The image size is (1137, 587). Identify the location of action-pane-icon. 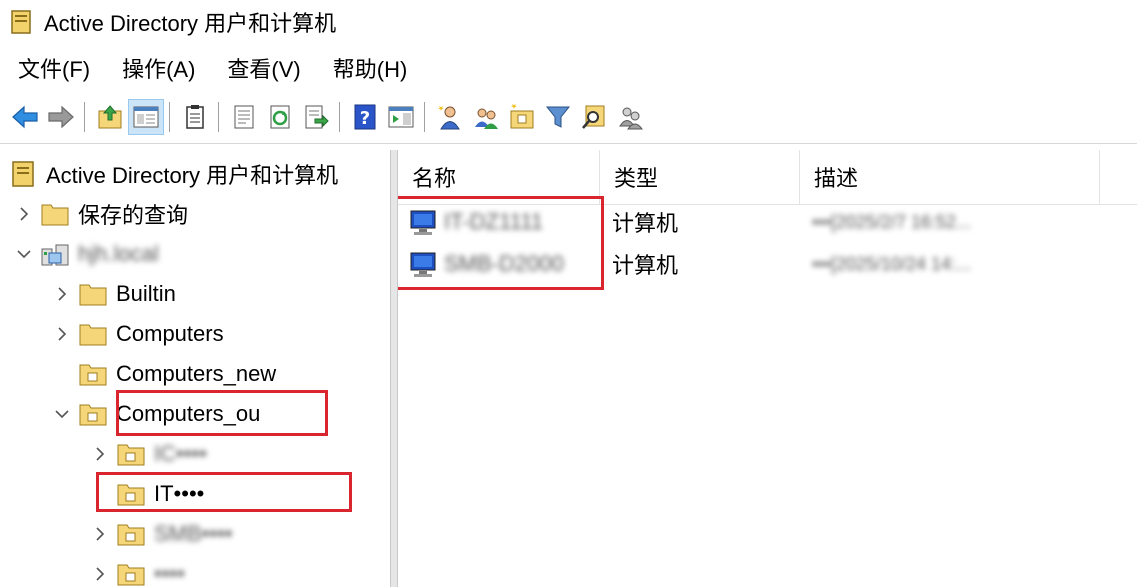
(401, 117).